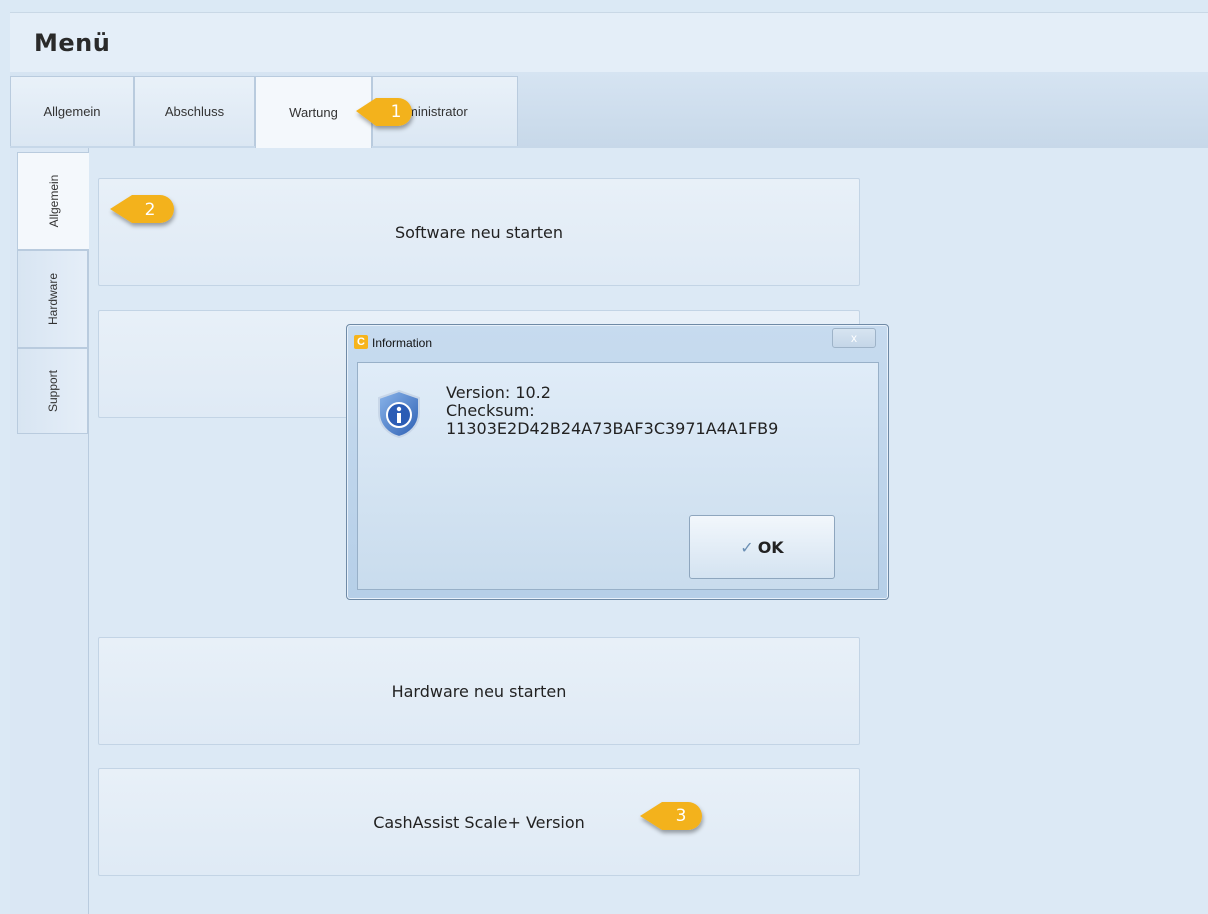 The image size is (1208, 914). I want to click on callout-2-number: 2, so click(150, 210).